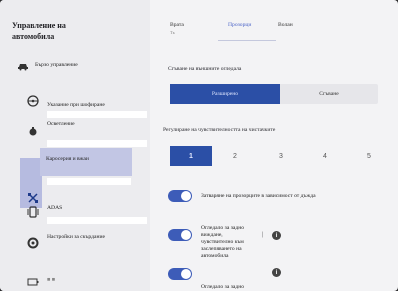 This screenshot has height=291, width=398. What do you see at coordinates (180, 196) in the screenshot?
I see `rain-close-windows-toggle` at bounding box center [180, 196].